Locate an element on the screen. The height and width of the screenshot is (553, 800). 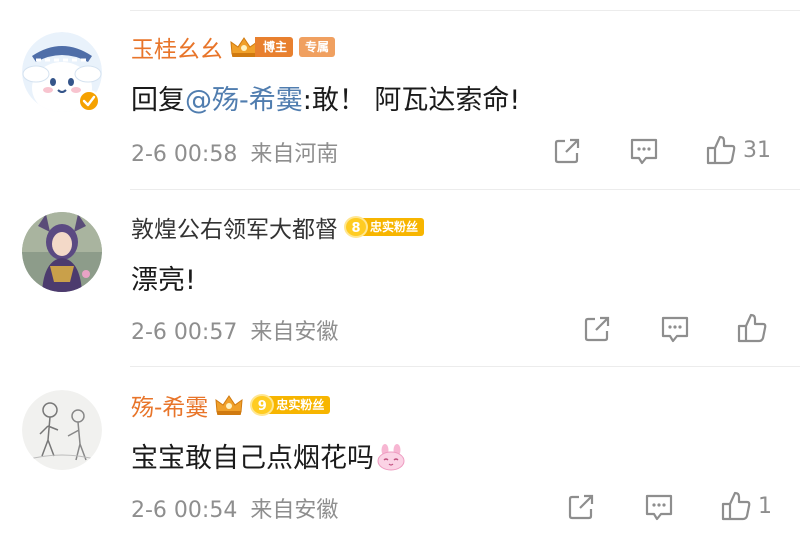
comment-body: :敢！ 阿瓦达索命! is located at coordinates (411, 100).